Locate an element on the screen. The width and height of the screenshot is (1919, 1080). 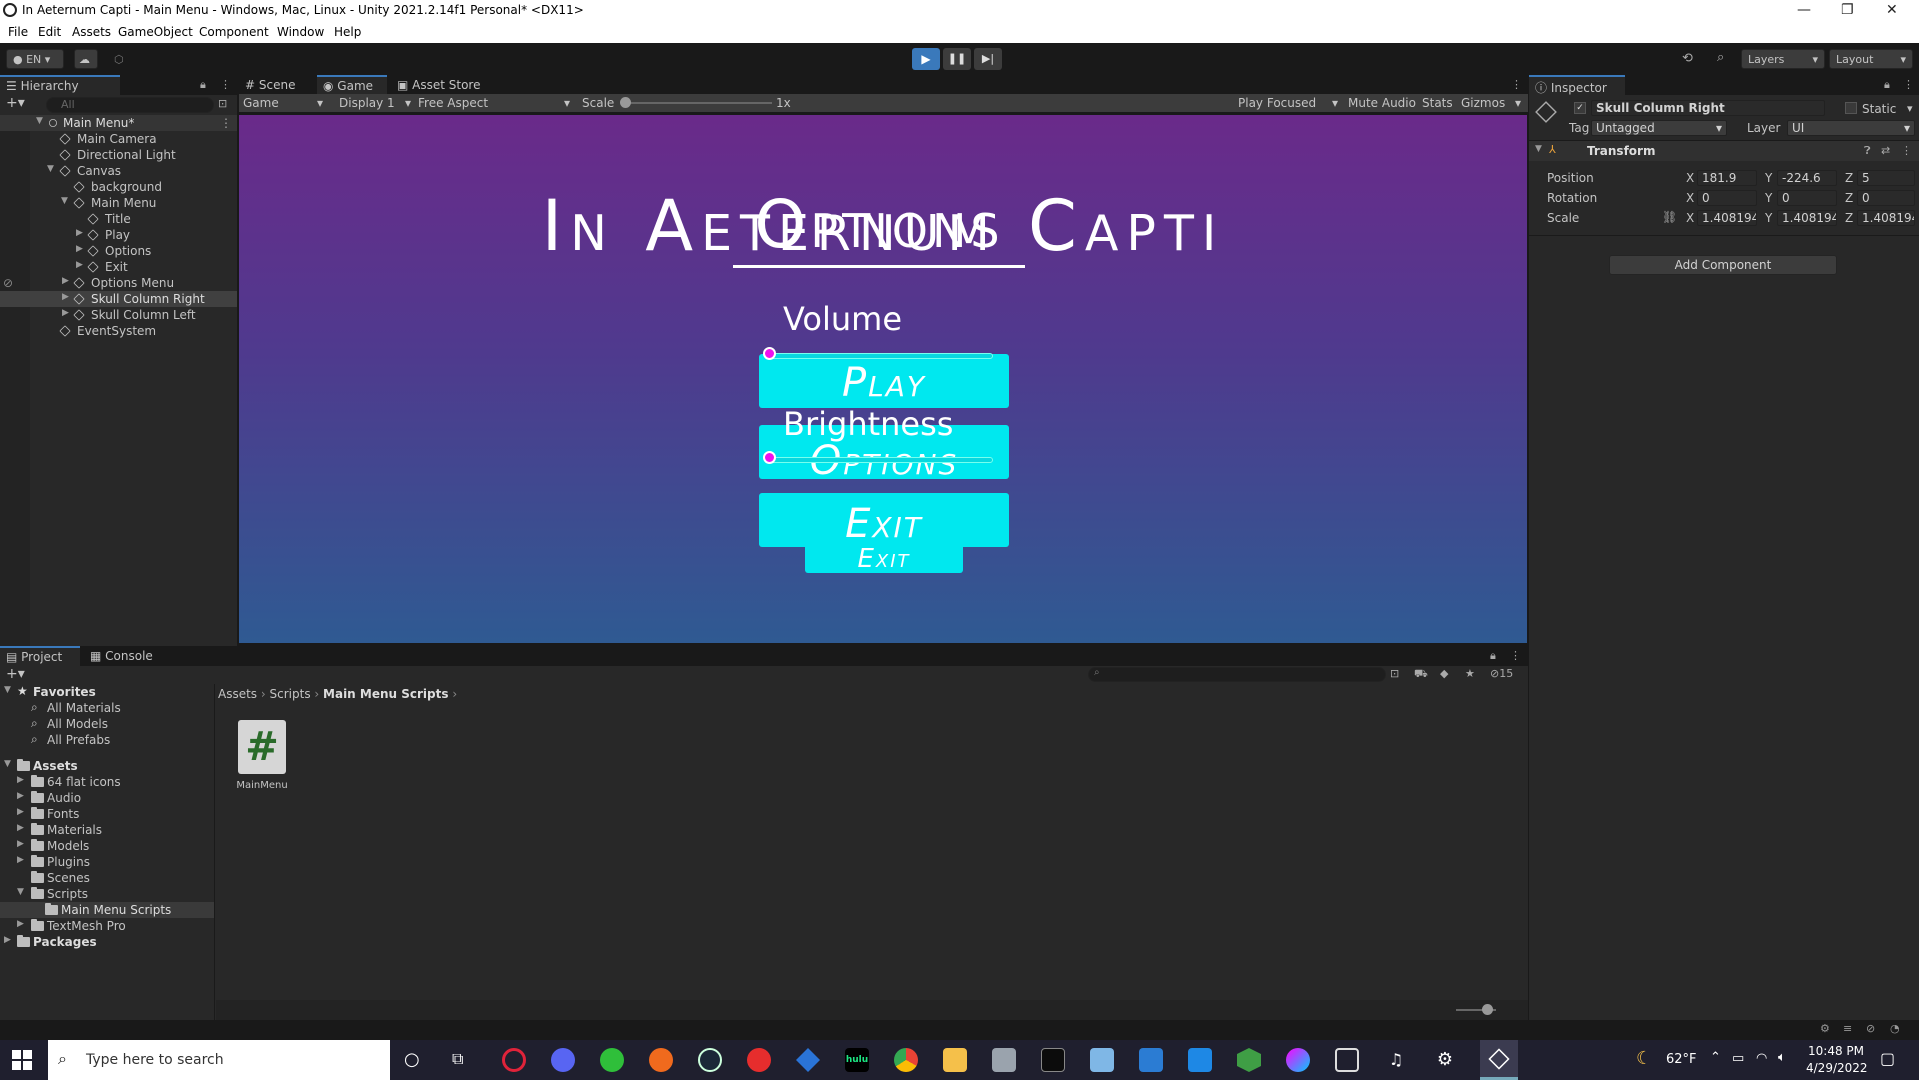
game-mode-dropdown: Game ▾ is located at coordinates (286, 103).